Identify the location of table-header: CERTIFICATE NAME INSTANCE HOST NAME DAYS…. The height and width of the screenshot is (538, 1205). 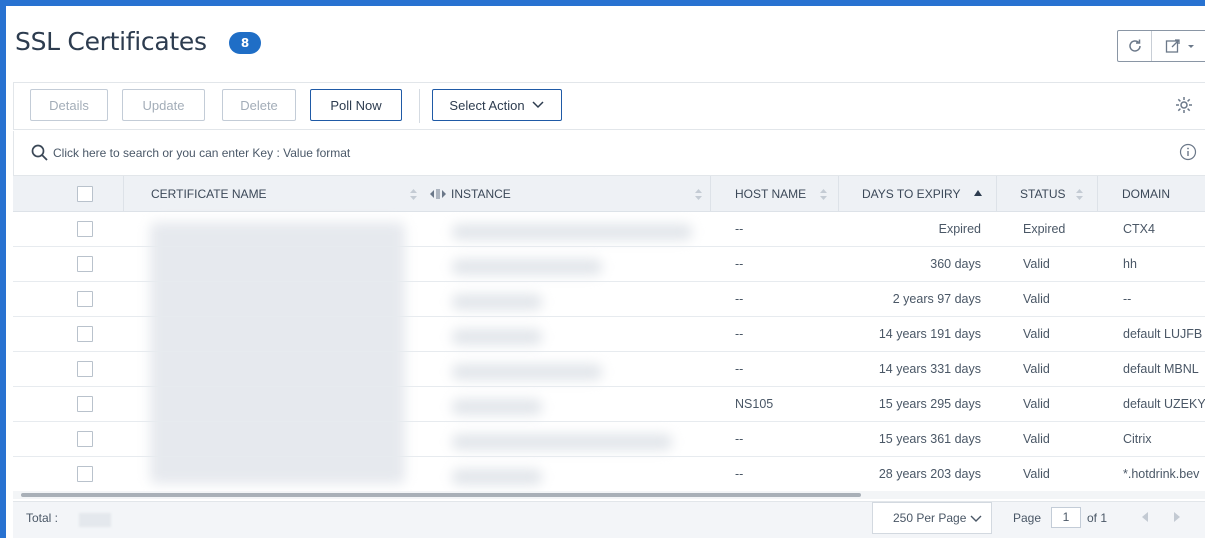
(609, 194).